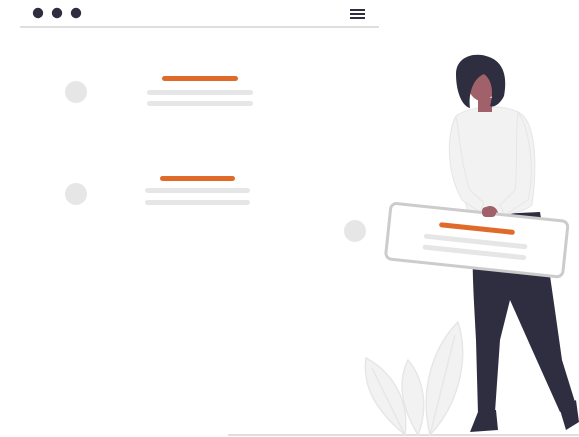  What do you see at coordinates (357, 14) in the screenshot?
I see `hamburger-menu-icon` at bounding box center [357, 14].